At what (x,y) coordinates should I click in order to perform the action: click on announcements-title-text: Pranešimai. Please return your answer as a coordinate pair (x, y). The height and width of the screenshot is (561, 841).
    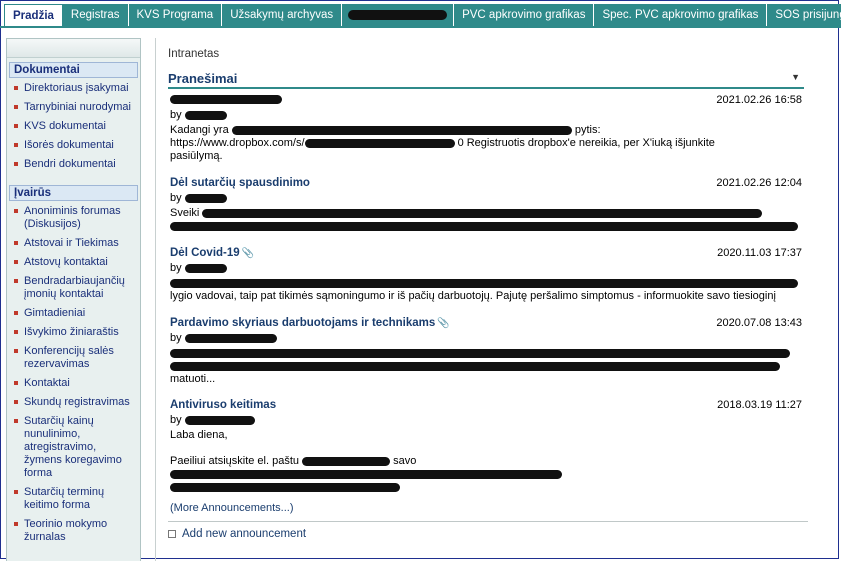
    Looking at the image, I should click on (203, 78).